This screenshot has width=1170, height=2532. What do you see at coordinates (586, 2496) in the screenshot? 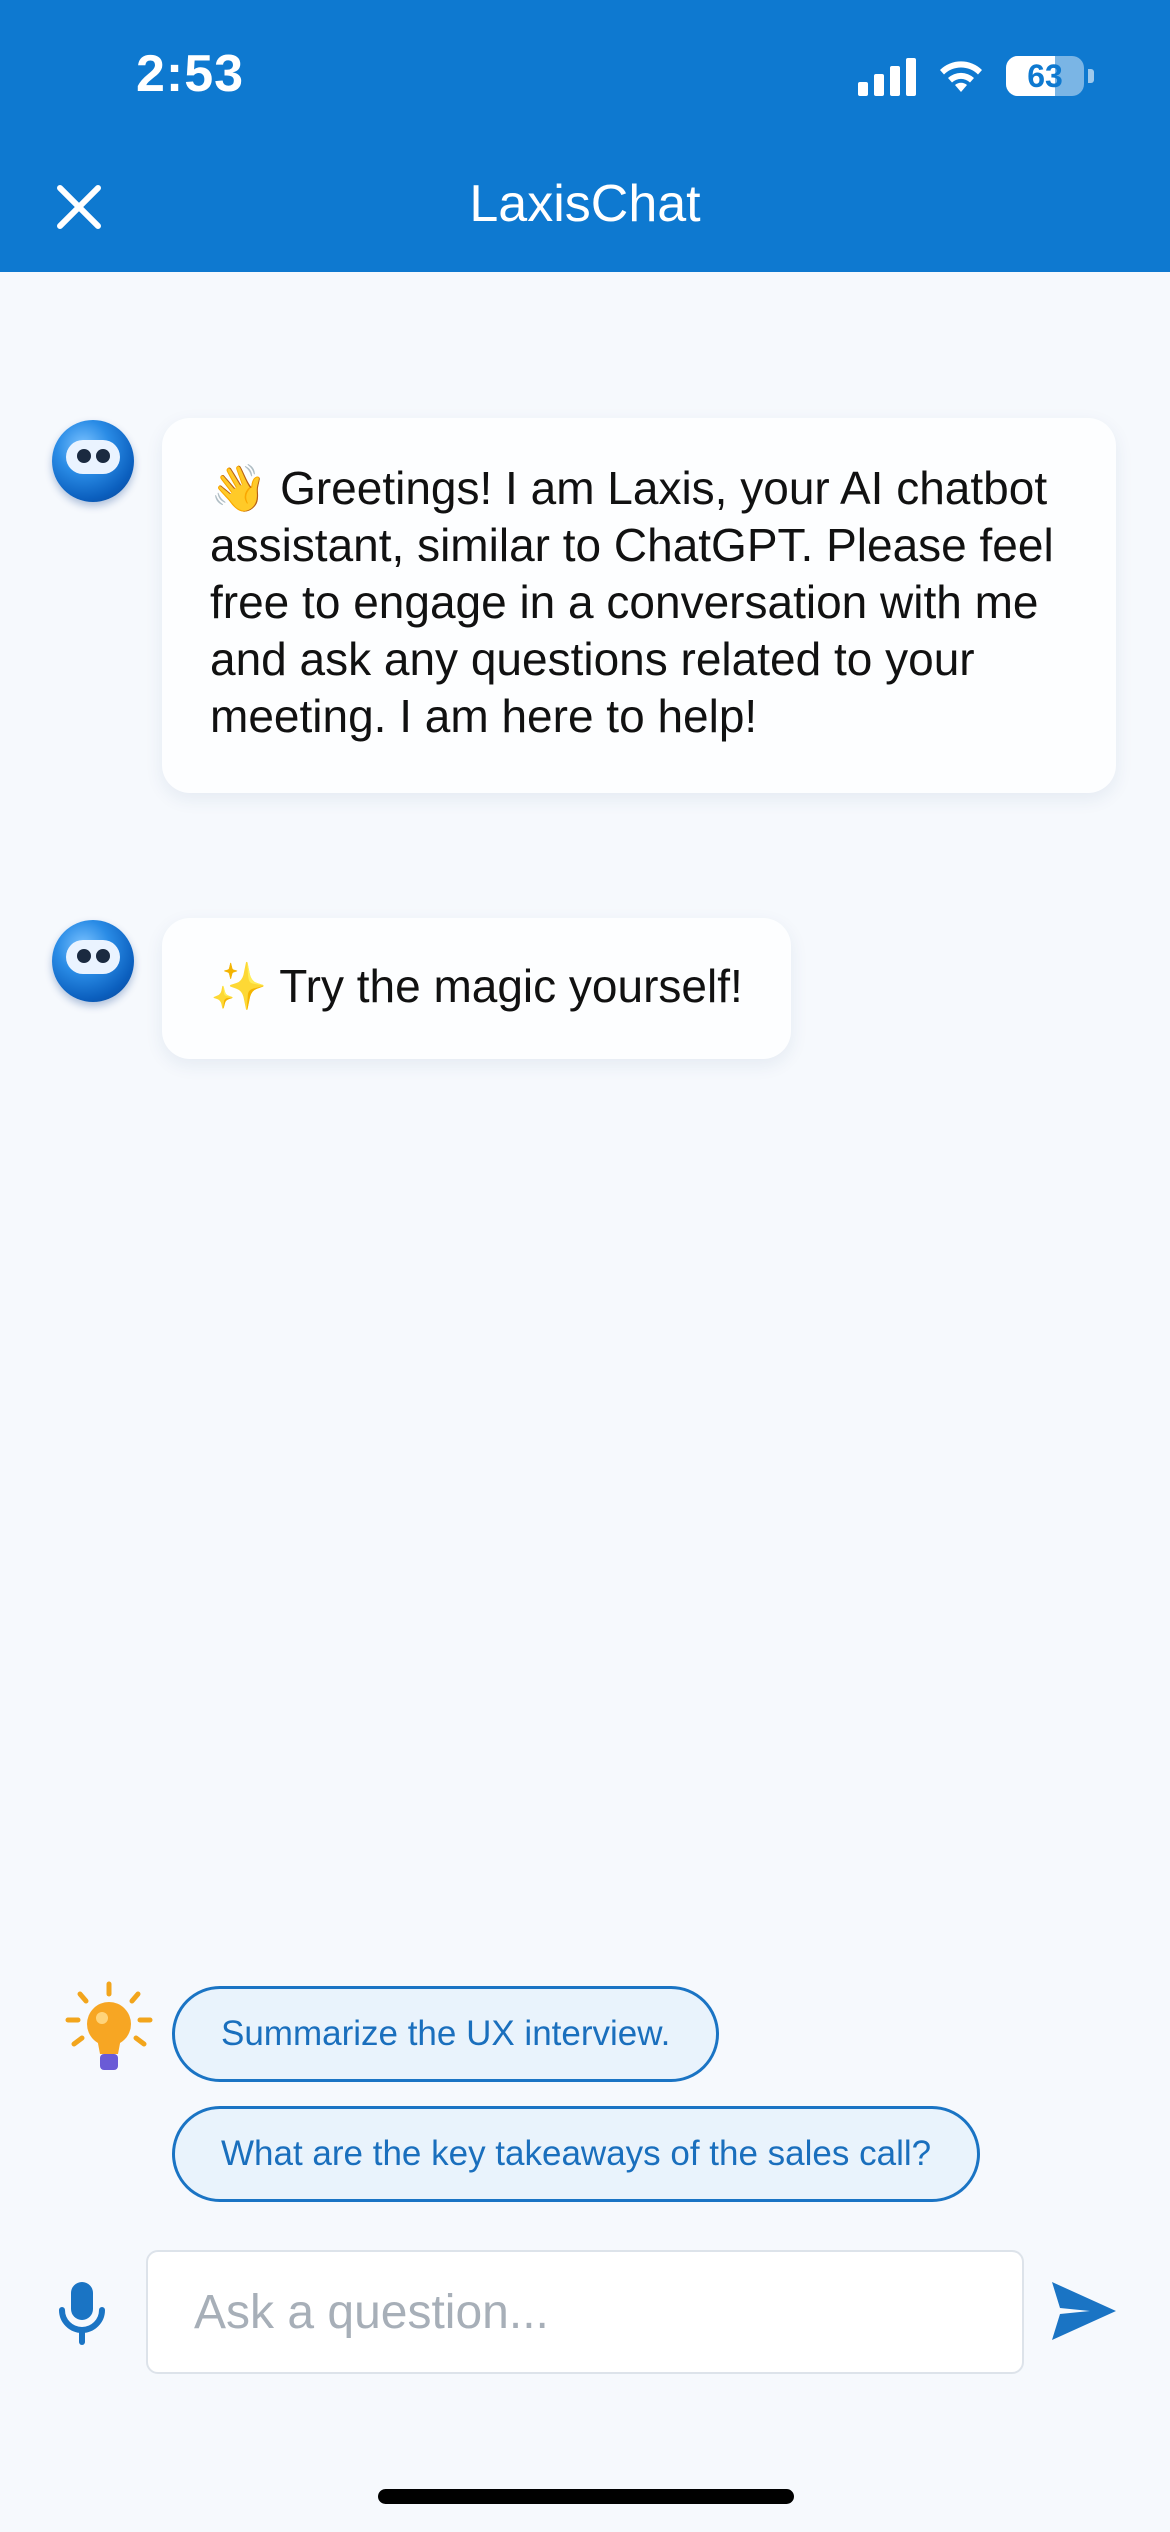
I see `home-indicator` at bounding box center [586, 2496].